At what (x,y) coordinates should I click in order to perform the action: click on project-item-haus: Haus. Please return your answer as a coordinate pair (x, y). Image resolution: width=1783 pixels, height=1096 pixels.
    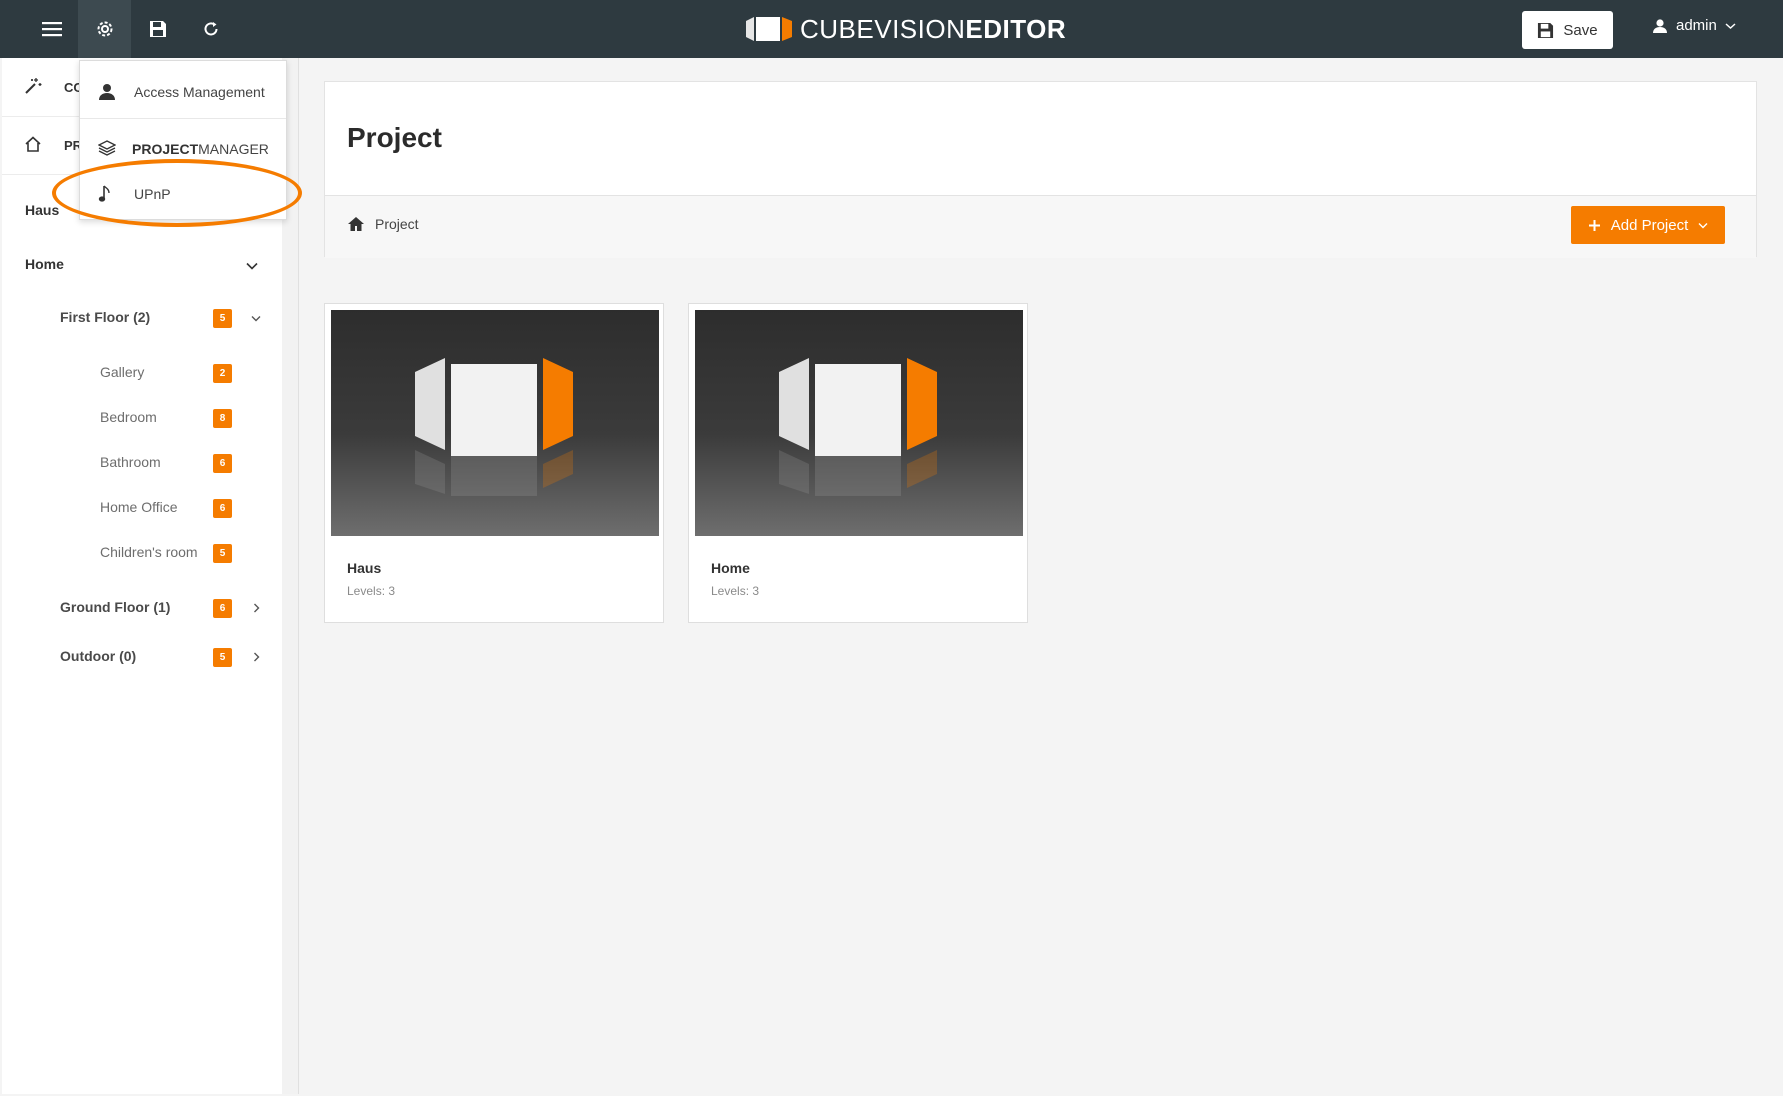
    Looking at the image, I should click on (42, 210).